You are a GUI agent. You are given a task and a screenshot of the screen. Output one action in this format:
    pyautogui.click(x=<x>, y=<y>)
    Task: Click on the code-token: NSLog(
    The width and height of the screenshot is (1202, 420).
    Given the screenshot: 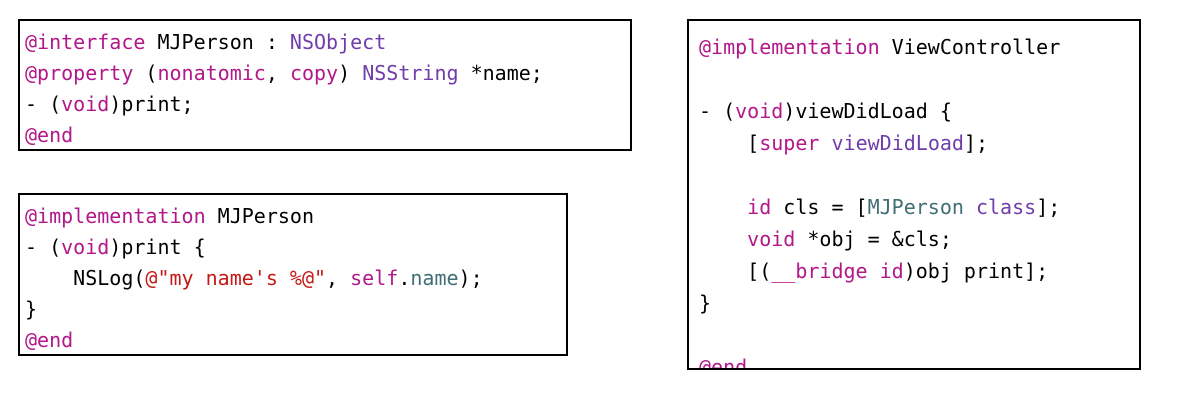 What is the action you would take?
    pyautogui.click(x=85, y=278)
    